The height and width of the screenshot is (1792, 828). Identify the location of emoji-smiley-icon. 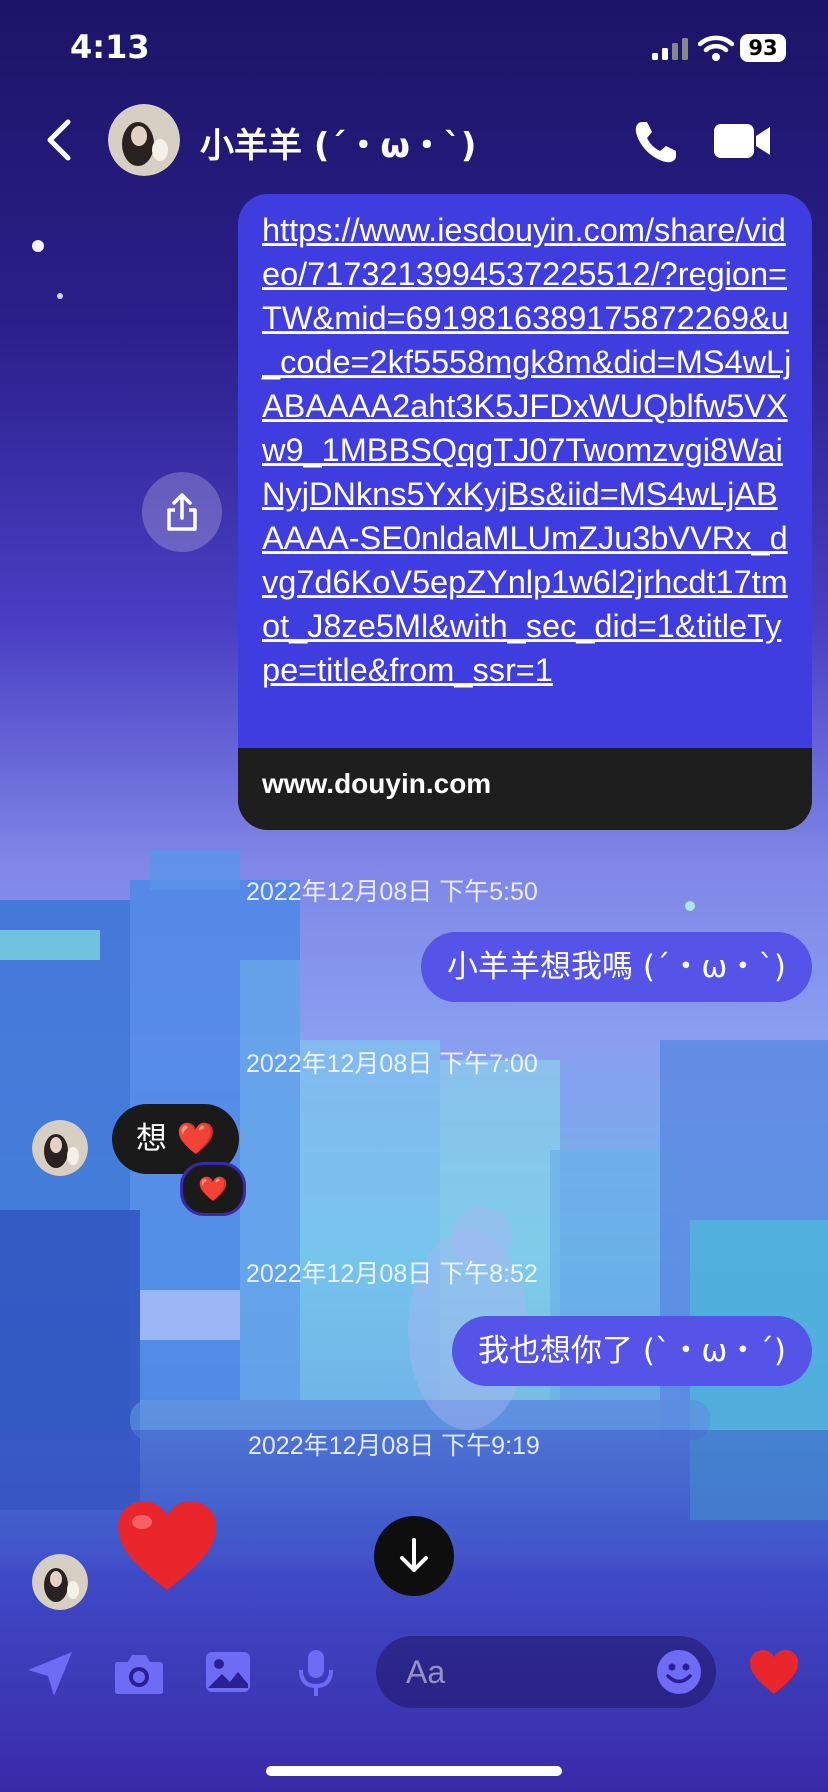
(679, 1672).